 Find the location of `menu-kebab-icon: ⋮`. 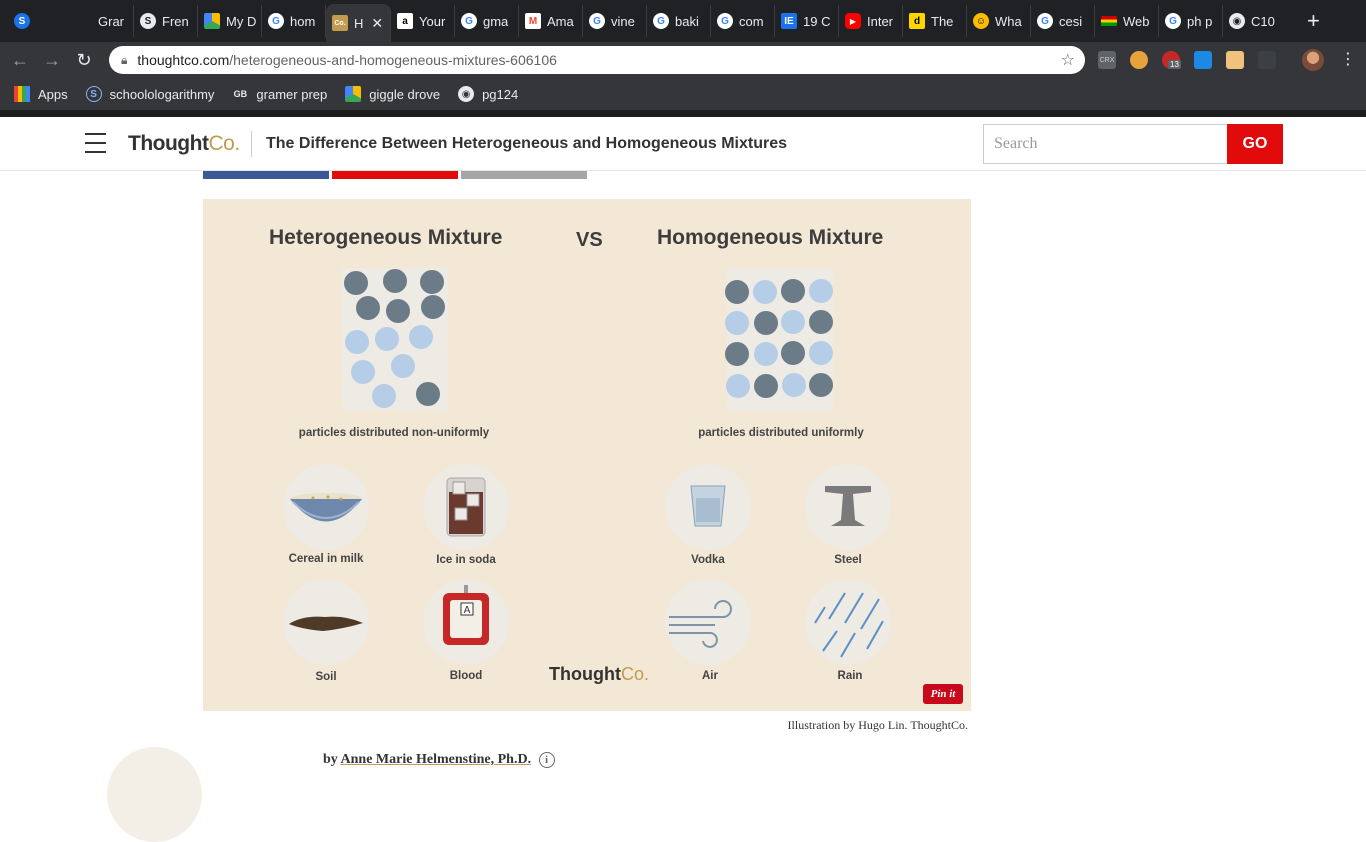

menu-kebab-icon: ⋮ is located at coordinates (1348, 59).